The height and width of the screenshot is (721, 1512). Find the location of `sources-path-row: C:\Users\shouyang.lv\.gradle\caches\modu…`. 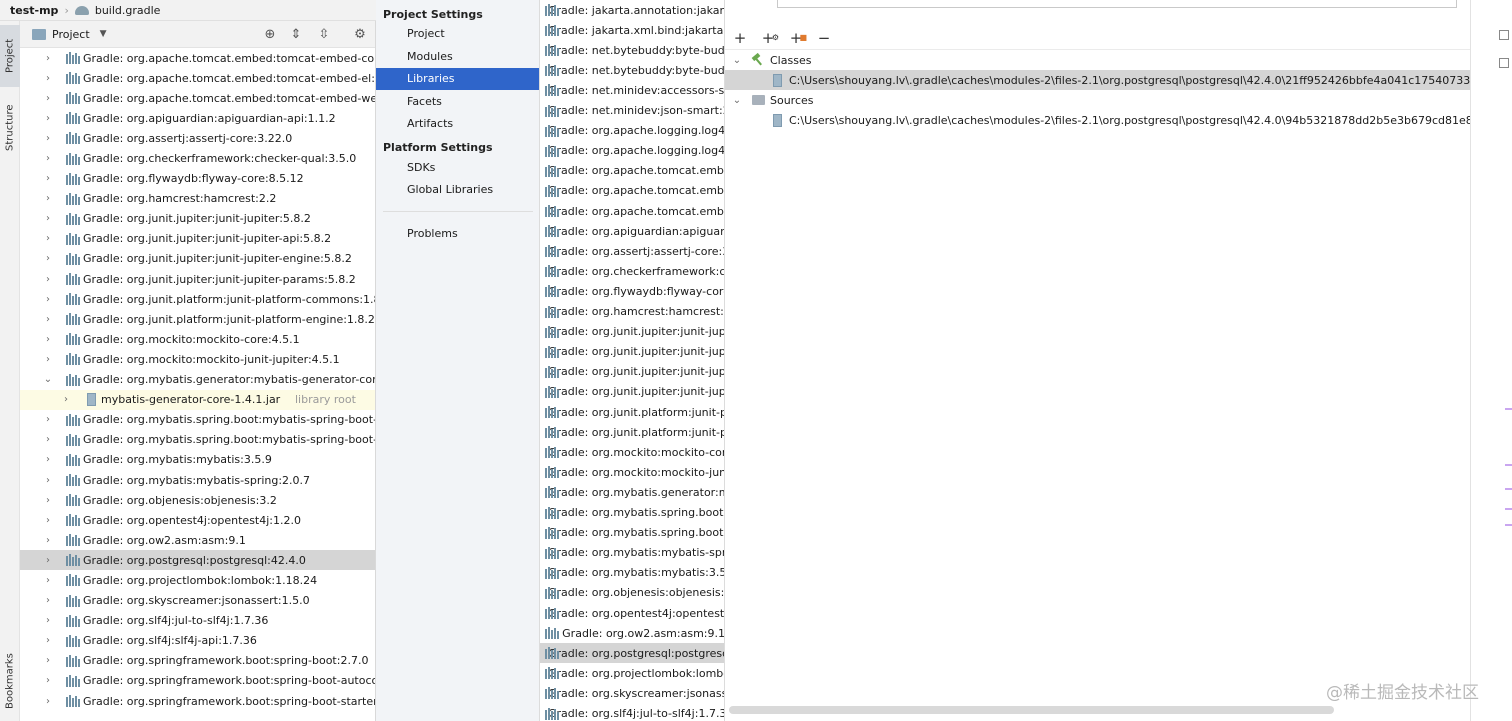

sources-path-row: C:\Users\shouyang.lv\.gradle\caches\modu… is located at coordinates (1118, 120).